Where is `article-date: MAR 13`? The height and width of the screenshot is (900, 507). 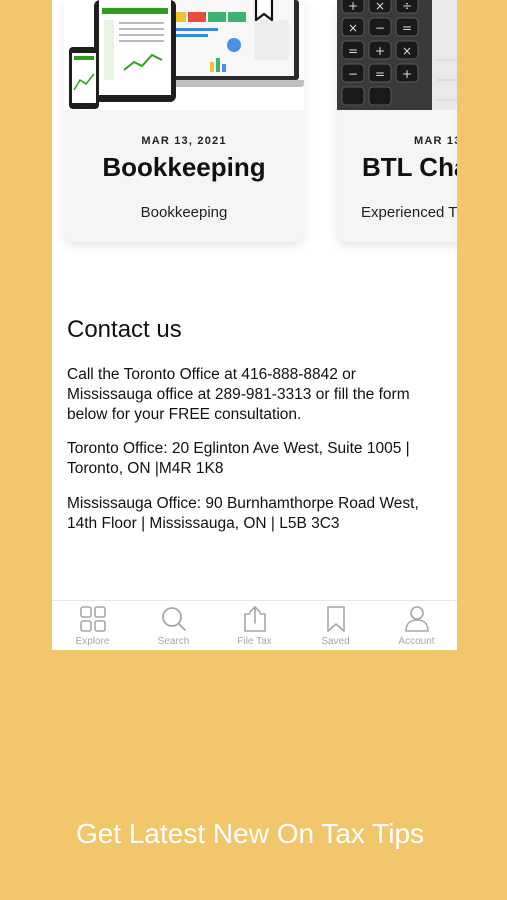
article-date: MAR 13 is located at coordinates (435, 141).